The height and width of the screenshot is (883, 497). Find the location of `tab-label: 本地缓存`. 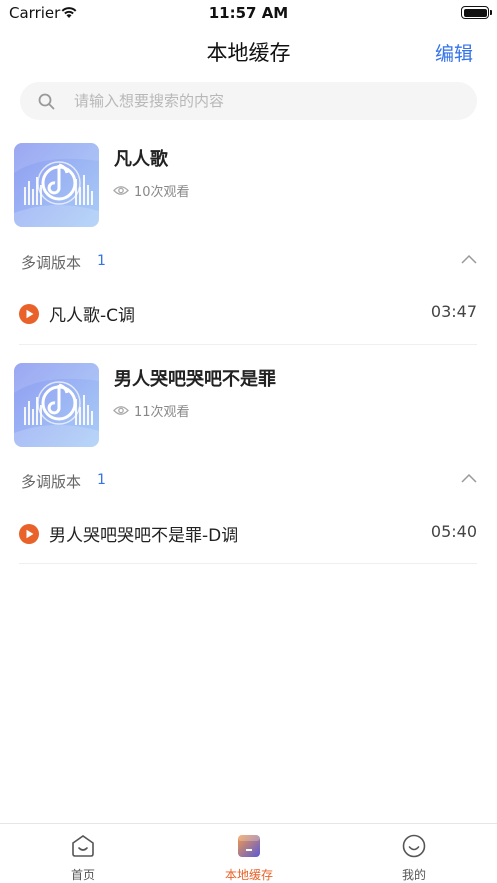

tab-label: 本地缓存 is located at coordinates (248, 875).